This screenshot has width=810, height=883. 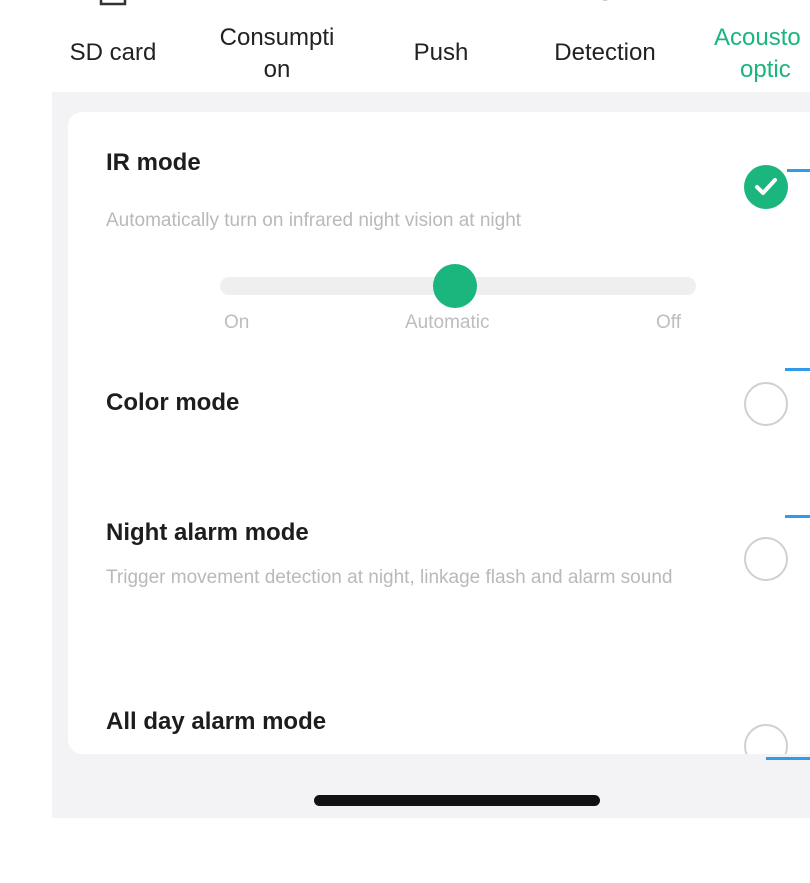 What do you see at coordinates (113, 3) in the screenshot?
I see `sd-card-icon` at bounding box center [113, 3].